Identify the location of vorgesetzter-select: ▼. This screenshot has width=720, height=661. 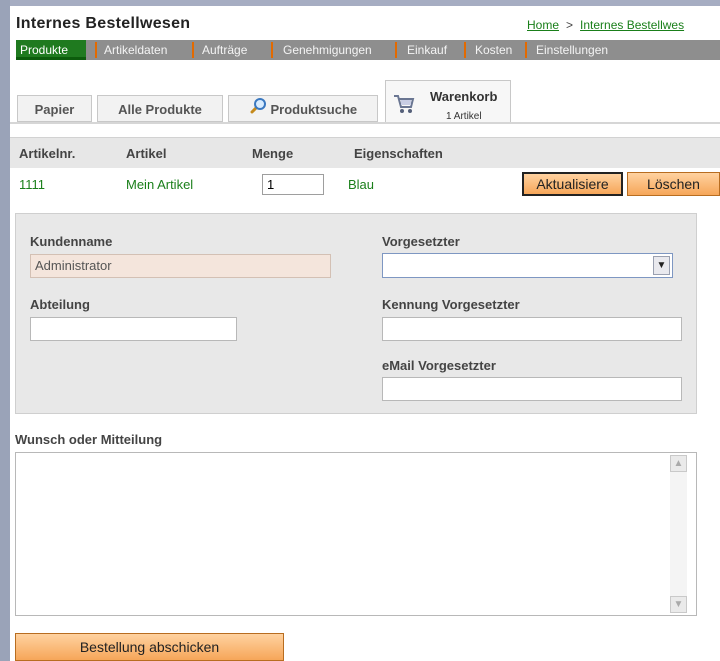
(527, 265).